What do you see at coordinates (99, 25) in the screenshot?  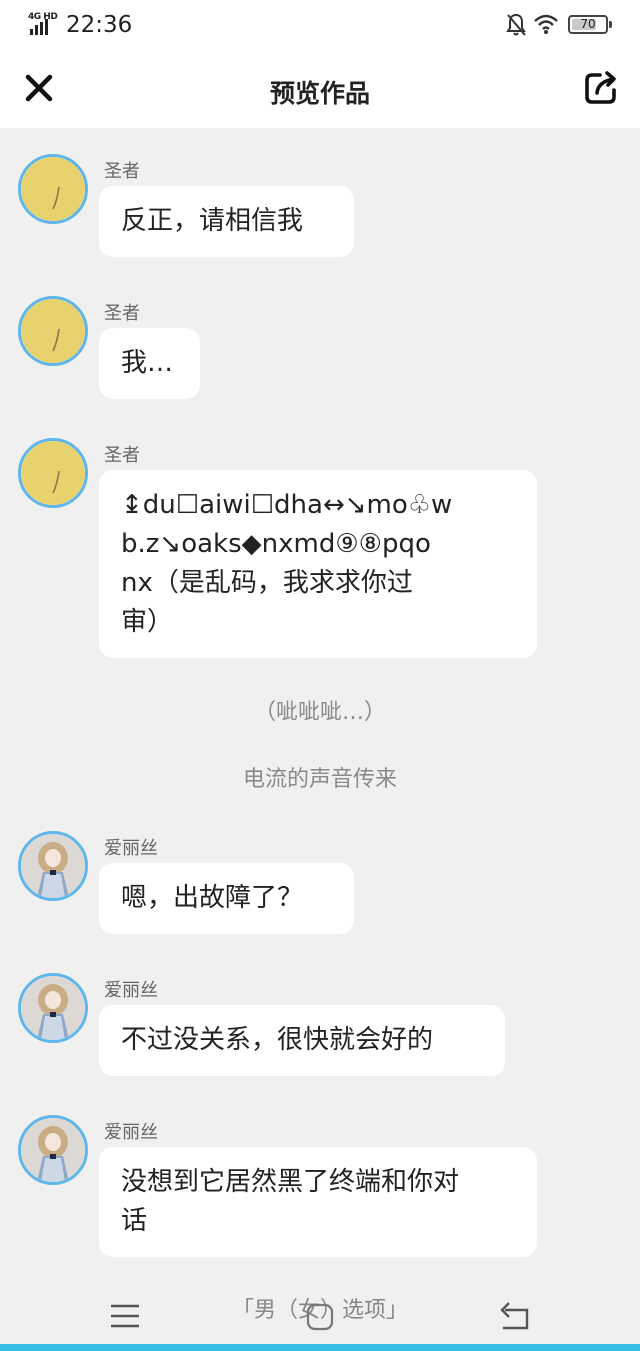 I see `clock: 22:36` at bounding box center [99, 25].